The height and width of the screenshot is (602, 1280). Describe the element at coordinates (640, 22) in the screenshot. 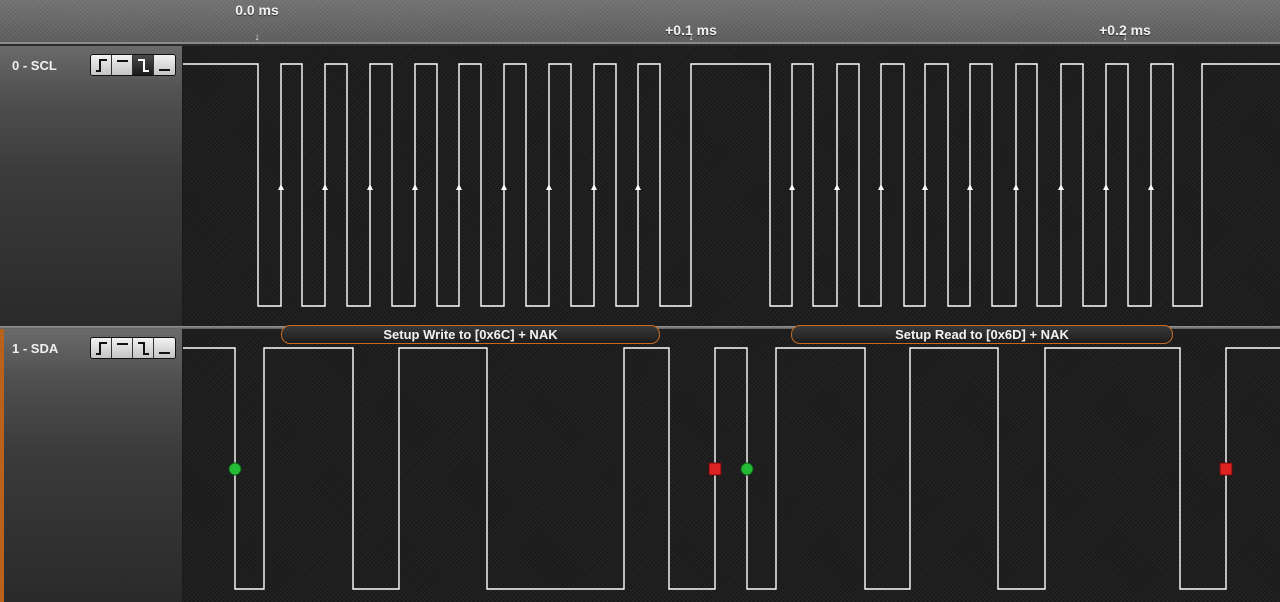

I see `timeline-ruler: 0.0 ms ↓ +0.1 ms ↓ +0.2 ms ↓` at that location.